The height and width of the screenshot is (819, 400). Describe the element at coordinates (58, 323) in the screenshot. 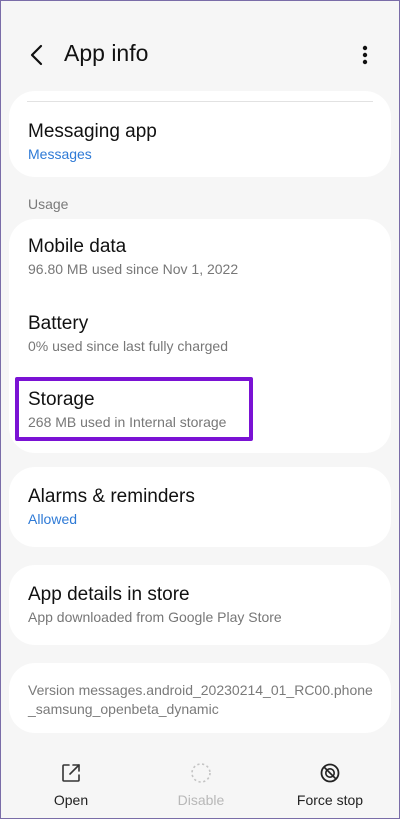

I see `row-label: Battery` at that location.